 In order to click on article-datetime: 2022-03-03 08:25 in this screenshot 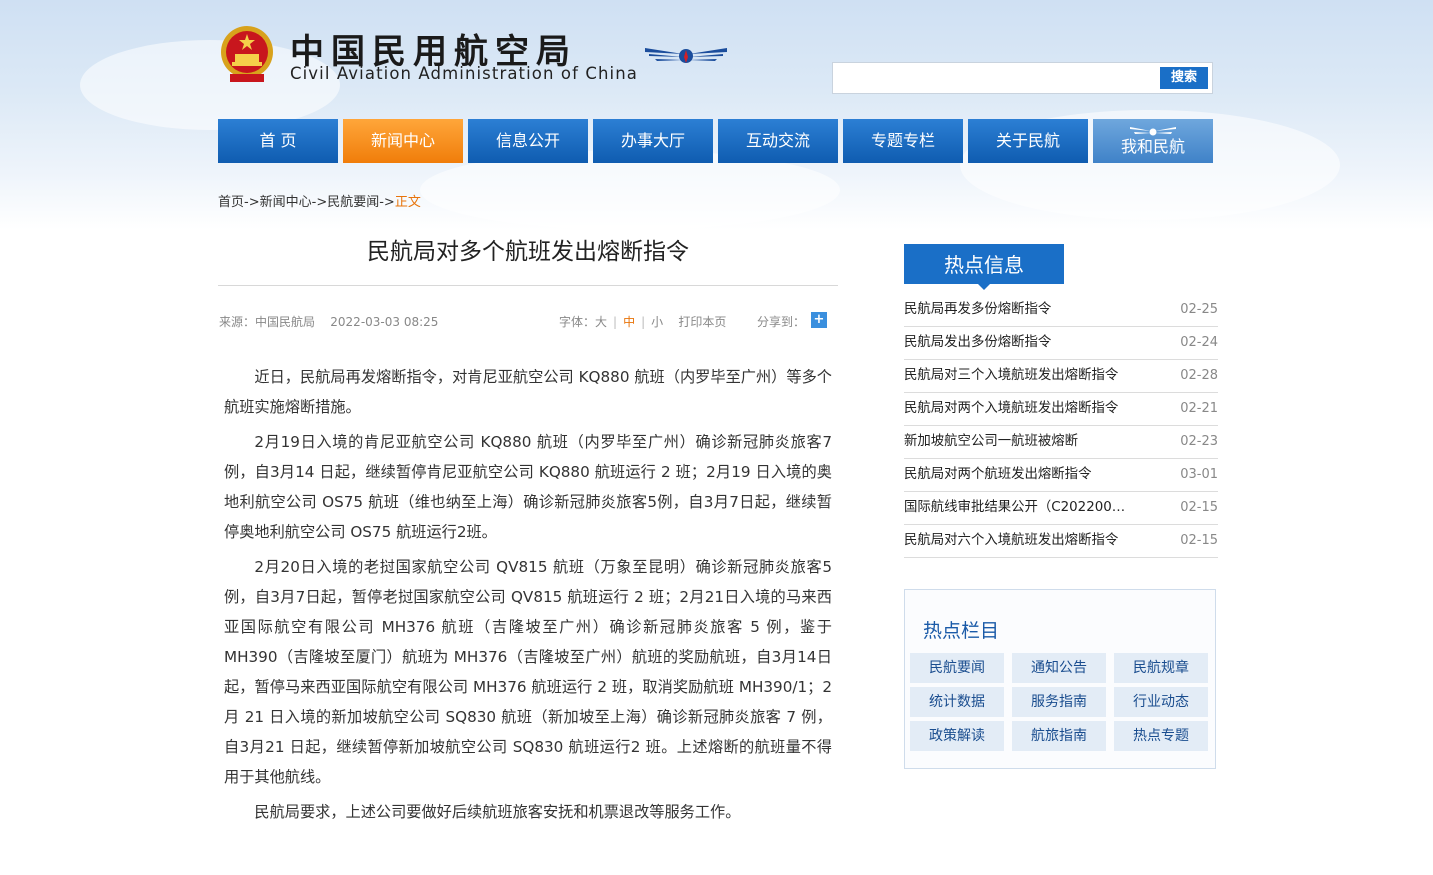, I will do `click(384, 322)`.